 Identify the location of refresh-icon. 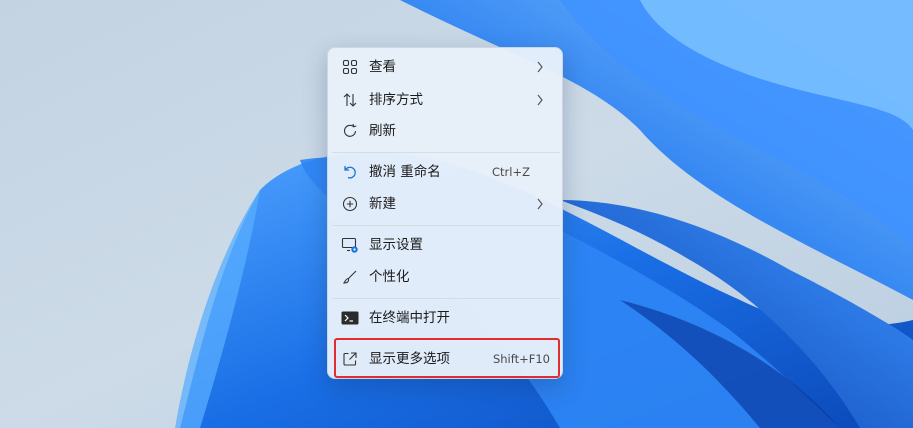
(350, 131).